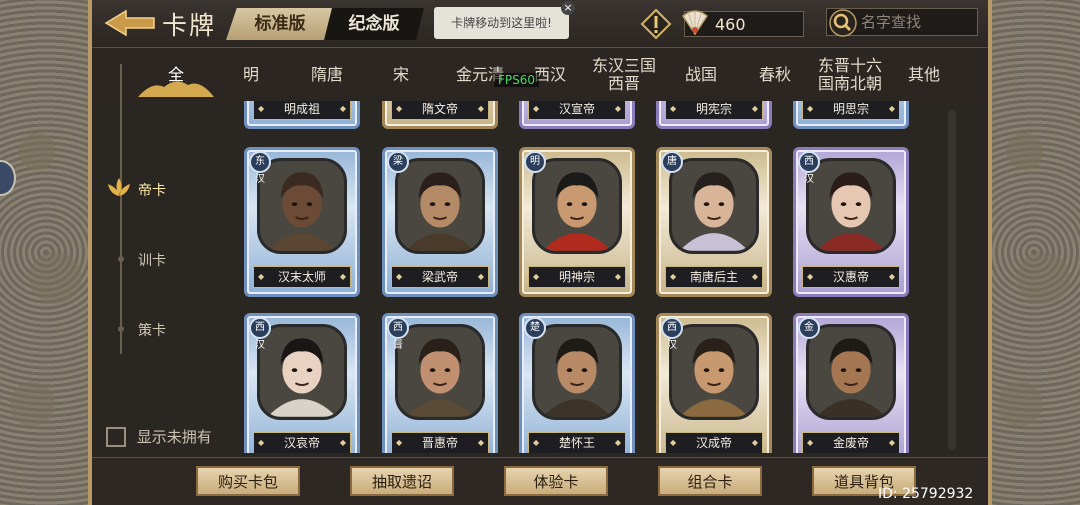 The width and height of the screenshot is (1080, 505). What do you see at coordinates (8, 178) in the screenshot?
I see `side-handle` at bounding box center [8, 178].